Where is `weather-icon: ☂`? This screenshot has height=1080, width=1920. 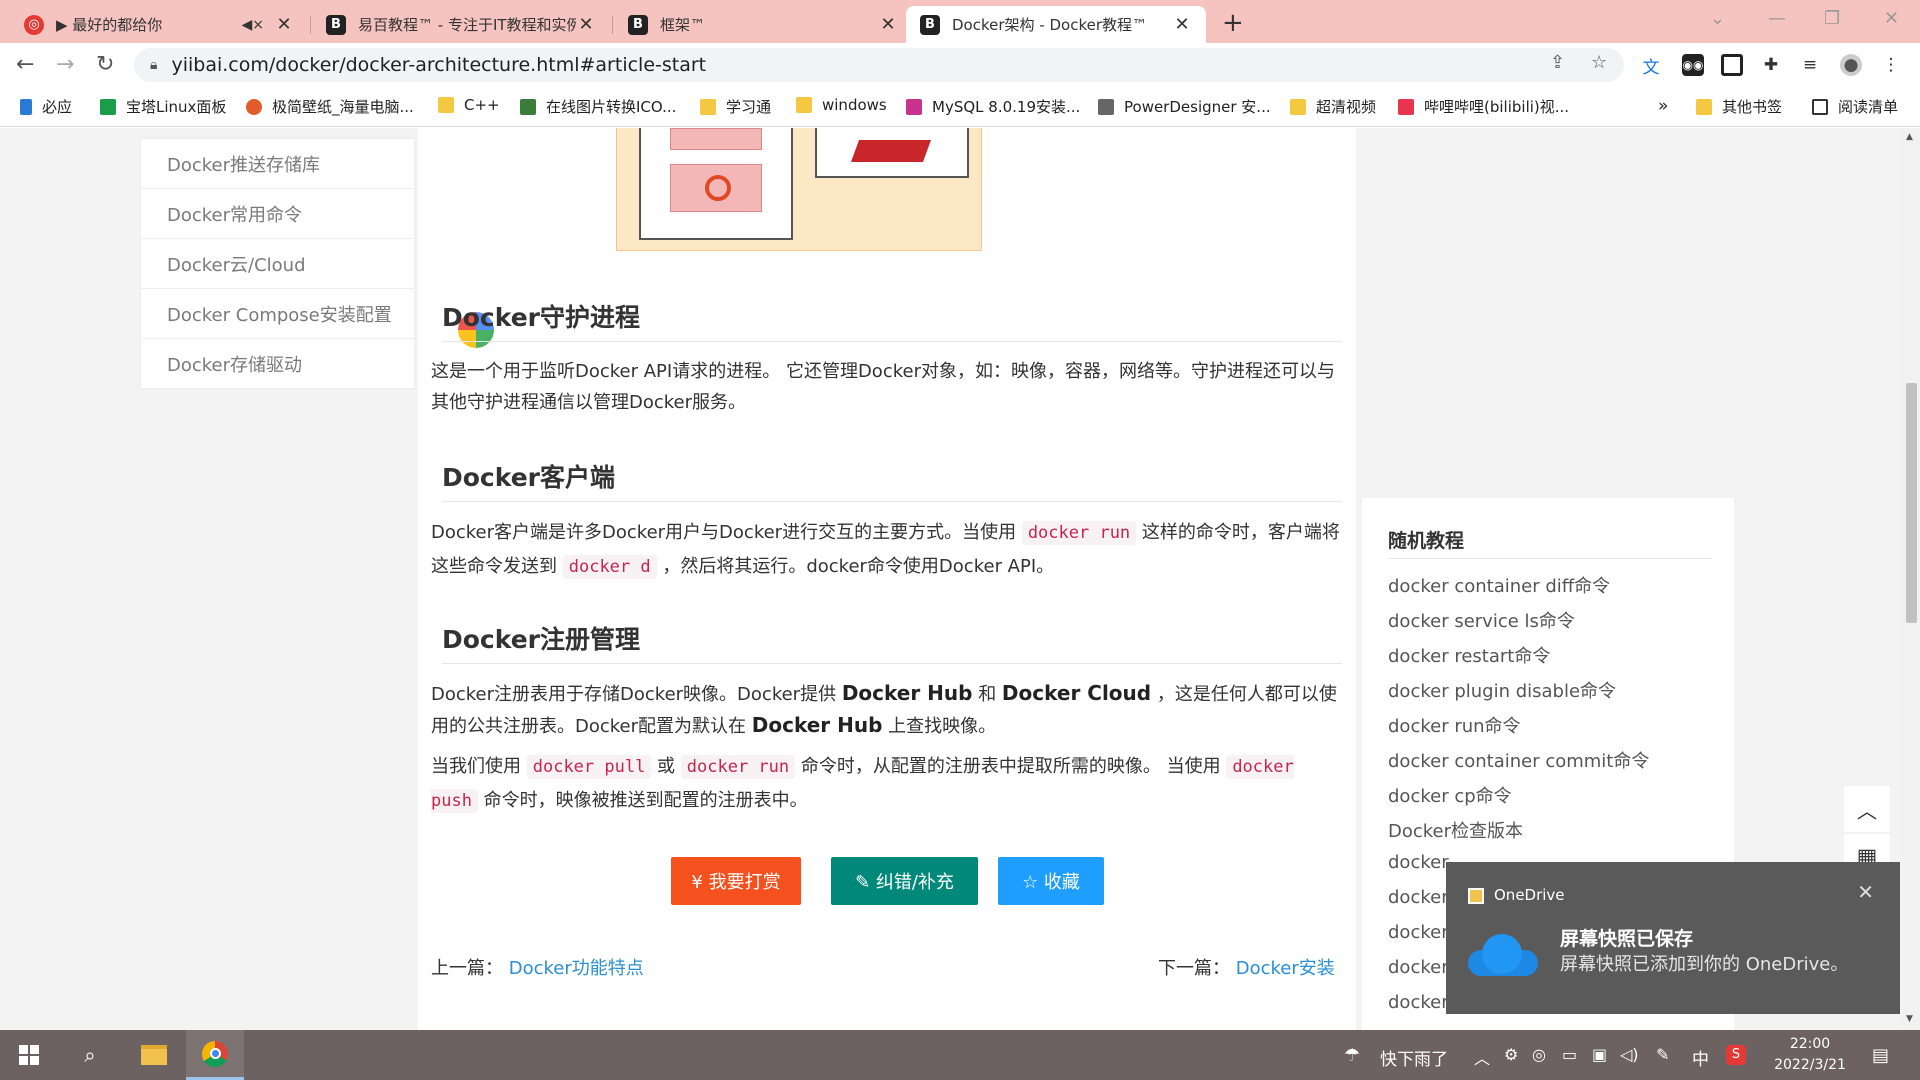
weather-icon: ☂ is located at coordinates (1352, 1055).